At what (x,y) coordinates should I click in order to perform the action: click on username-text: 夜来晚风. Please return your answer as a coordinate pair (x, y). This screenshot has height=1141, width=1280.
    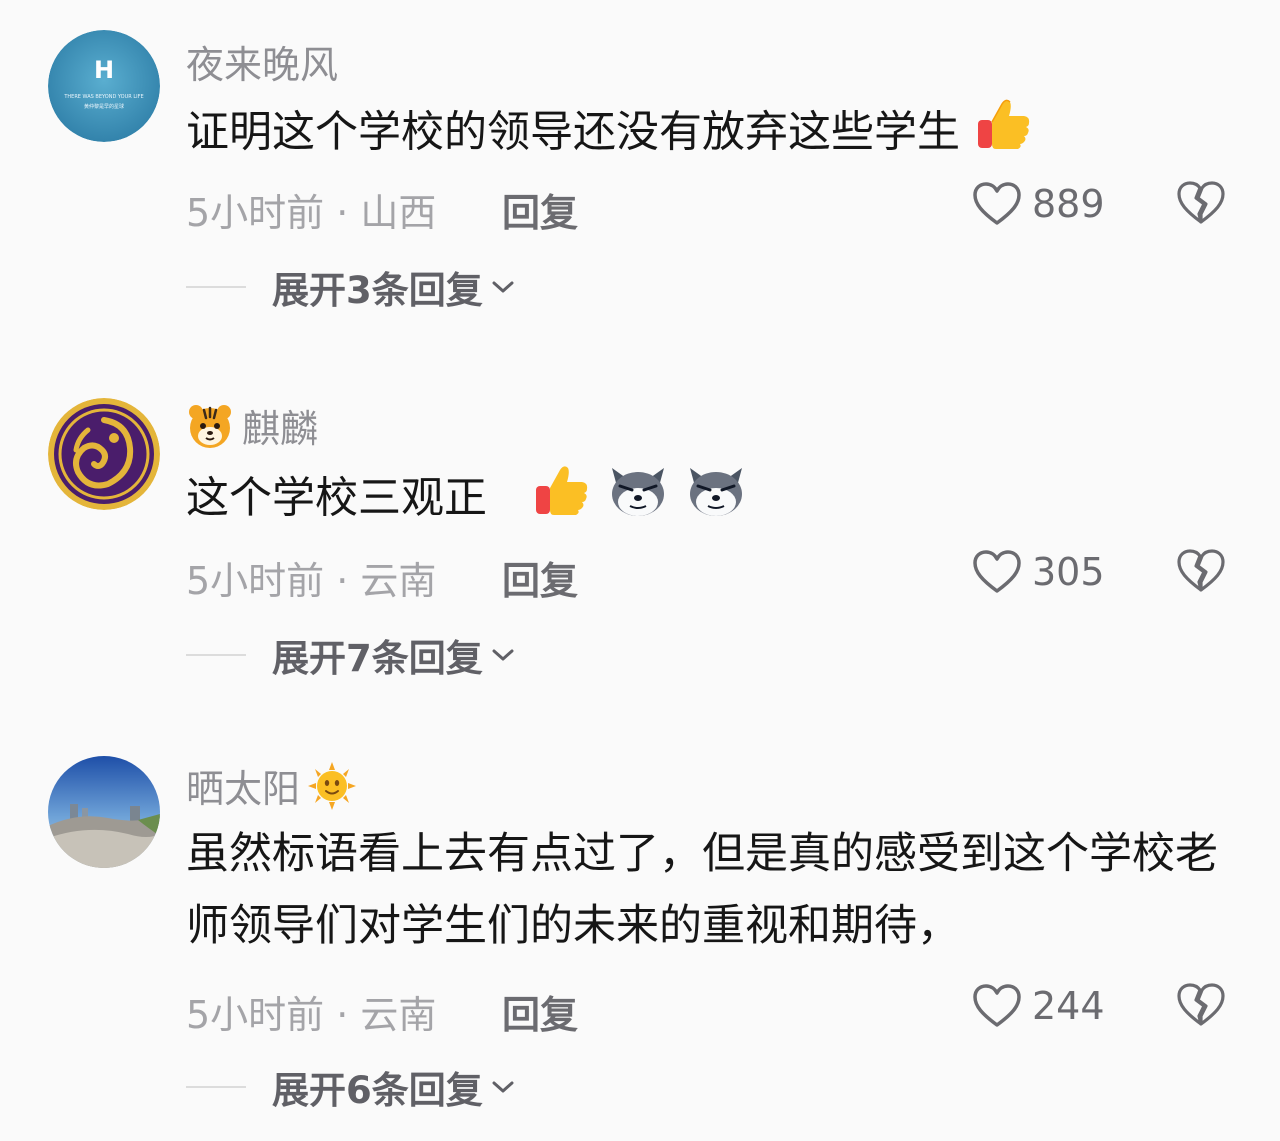
    Looking at the image, I should click on (262, 65).